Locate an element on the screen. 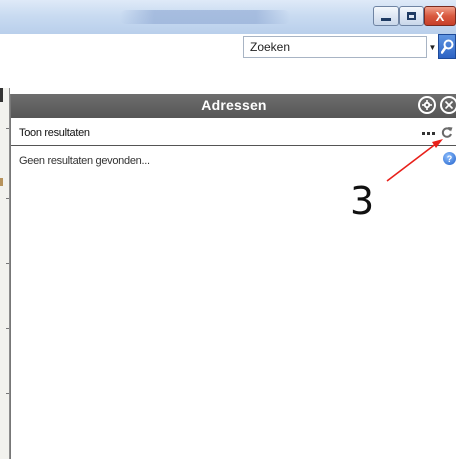 Image resolution: width=456 pixels, height=459 pixels. annotation-arrow is located at coordinates (414, 160).